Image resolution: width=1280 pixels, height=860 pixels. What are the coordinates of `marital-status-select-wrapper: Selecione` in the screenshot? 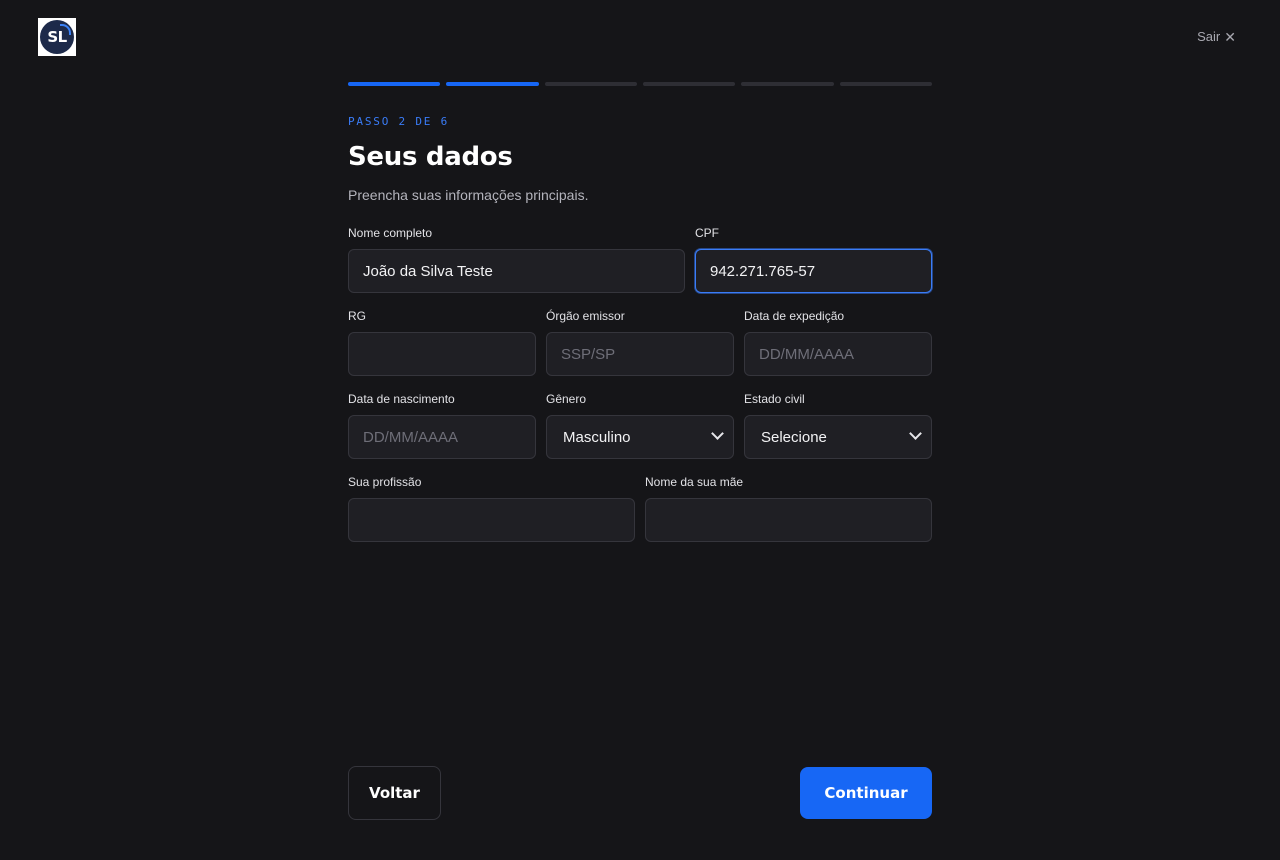 It's located at (838, 437).